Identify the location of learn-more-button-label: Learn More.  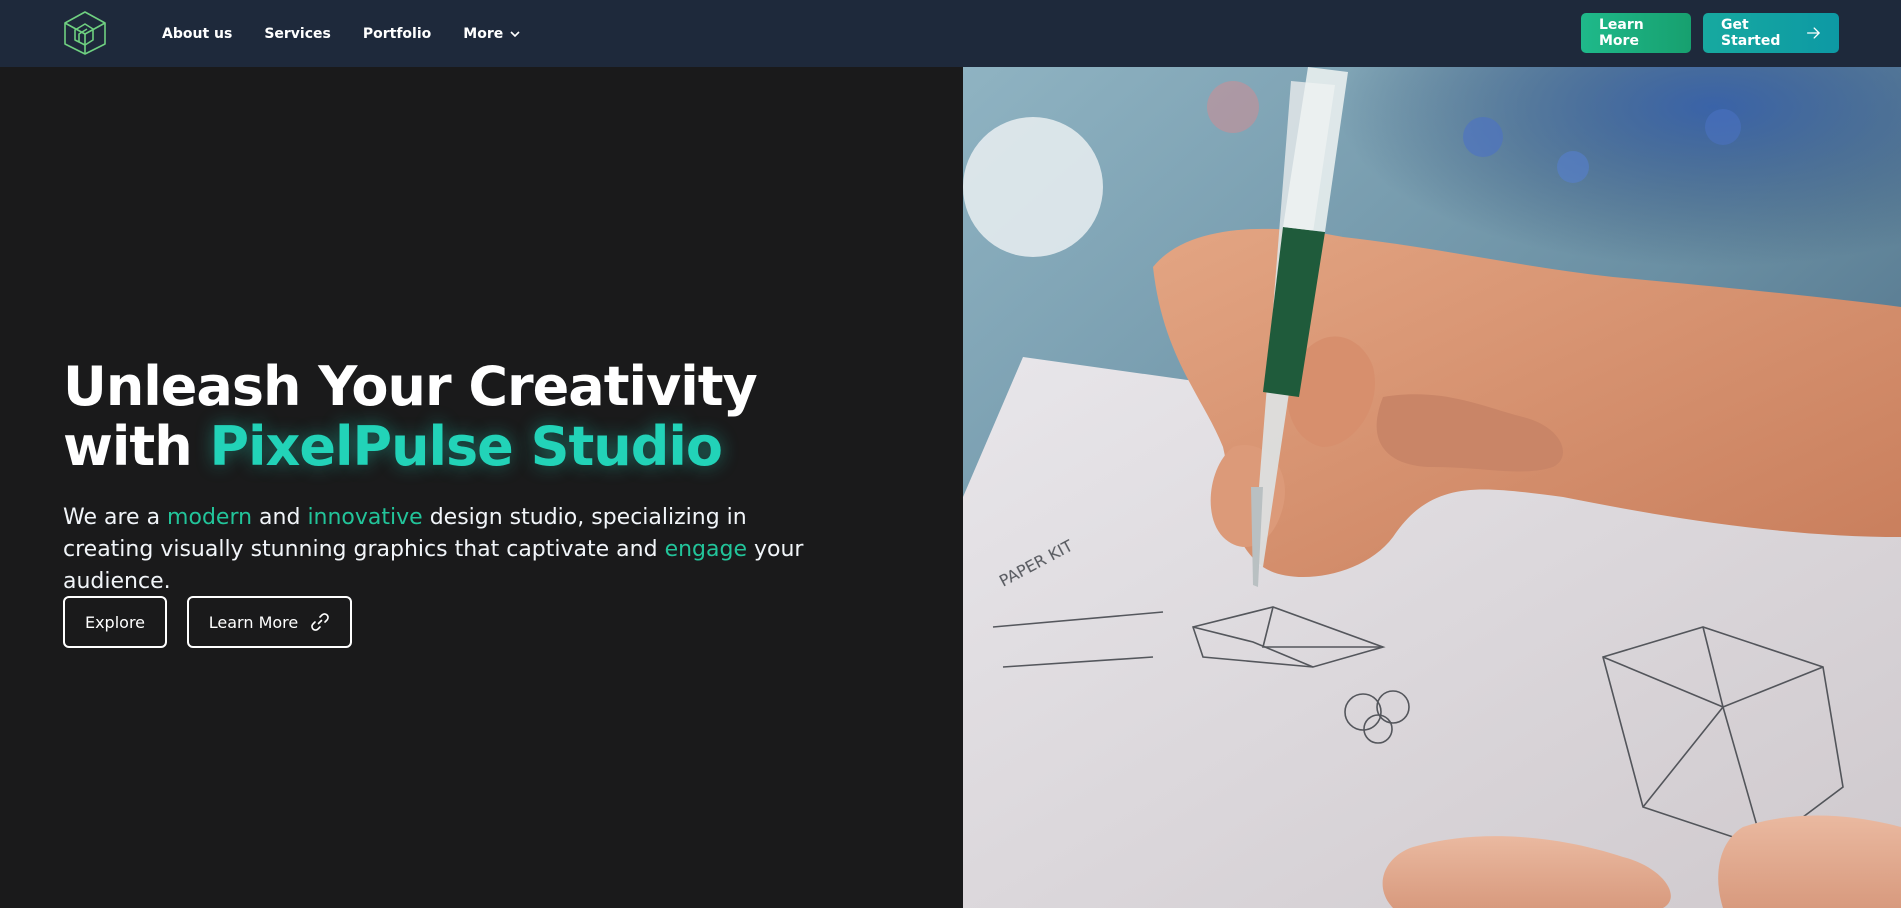
(1621, 33).